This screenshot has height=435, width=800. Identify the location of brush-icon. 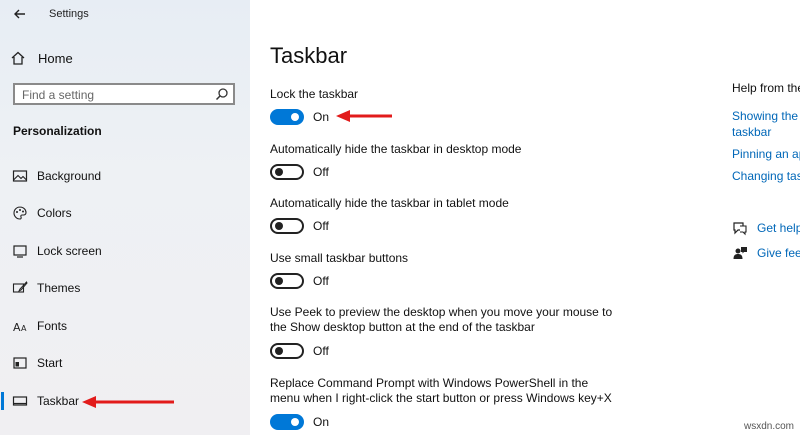
(20, 287).